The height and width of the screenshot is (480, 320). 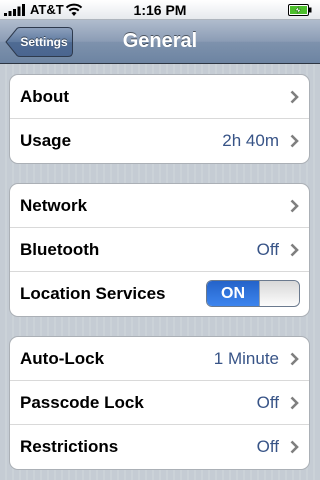 I want to click on navigation-bar: Settings General, so click(x=160, y=42).